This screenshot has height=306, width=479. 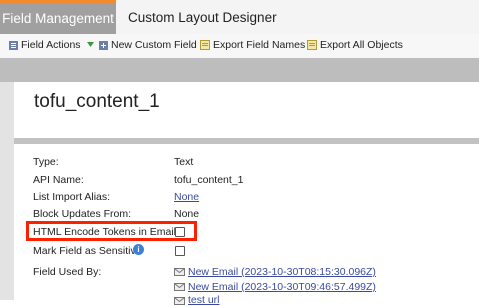 What do you see at coordinates (97, 101) in the screenshot?
I see `field-name-title: tofu_content_1` at bounding box center [97, 101].